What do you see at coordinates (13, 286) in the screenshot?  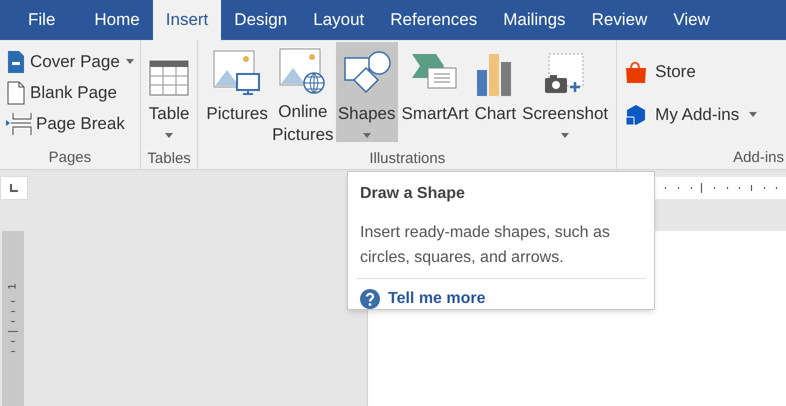 I see `ruler-number: 1` at bounding box center [13, 286].